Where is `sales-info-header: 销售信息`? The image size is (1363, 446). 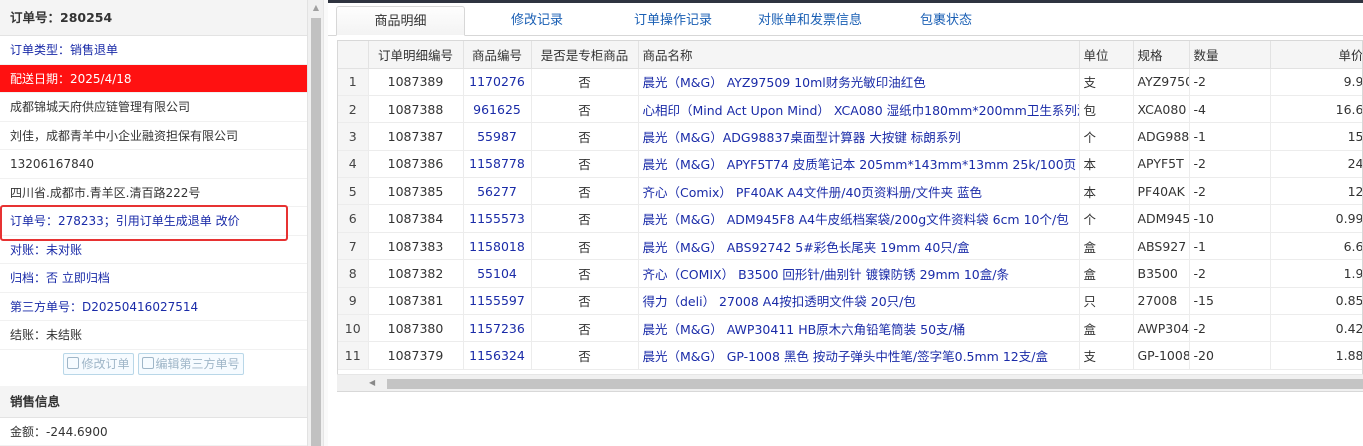
sales-info-header: 销售信息 is located at coordinates (153, 401).